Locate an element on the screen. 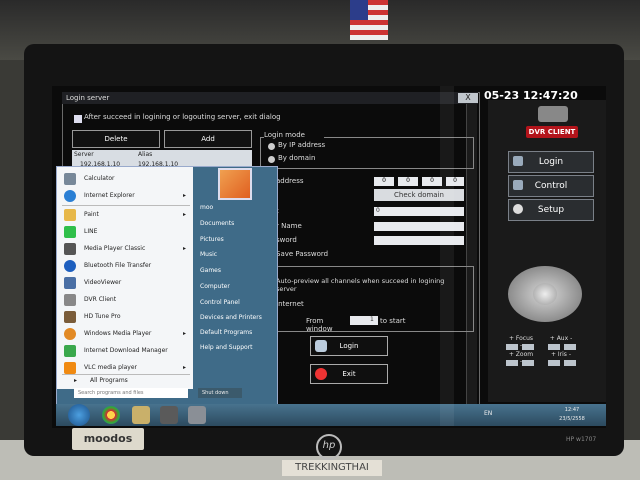 The height and width of the screenshot is (480, 640). add-server-button: Add is located at coordinates (208, 139).